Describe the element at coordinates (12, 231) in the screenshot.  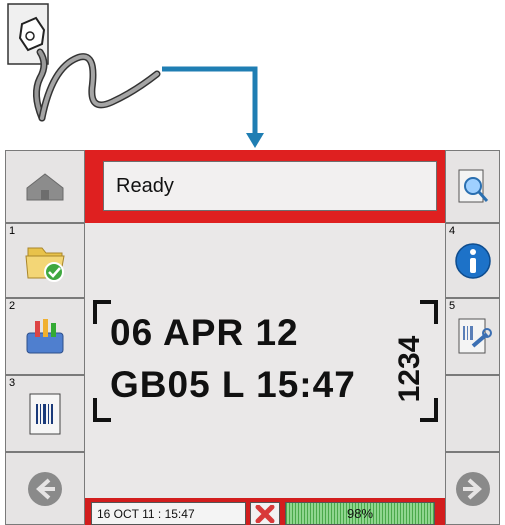
I see `button-number: 1` at that location.